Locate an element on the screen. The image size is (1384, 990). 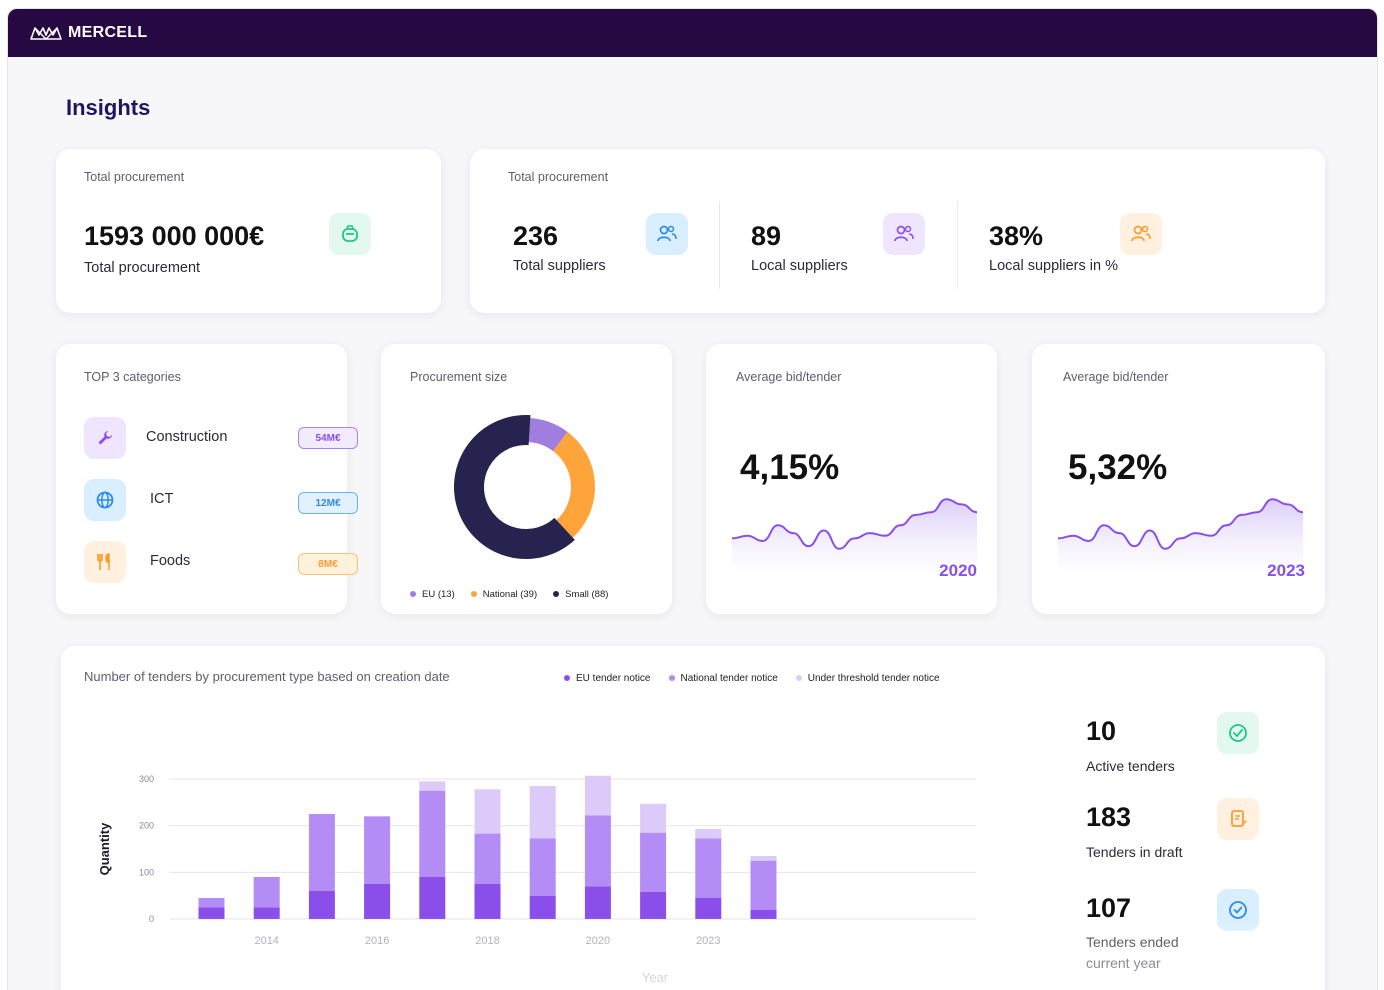
brand-name: MERCELL is located at coordinates (108, 32).